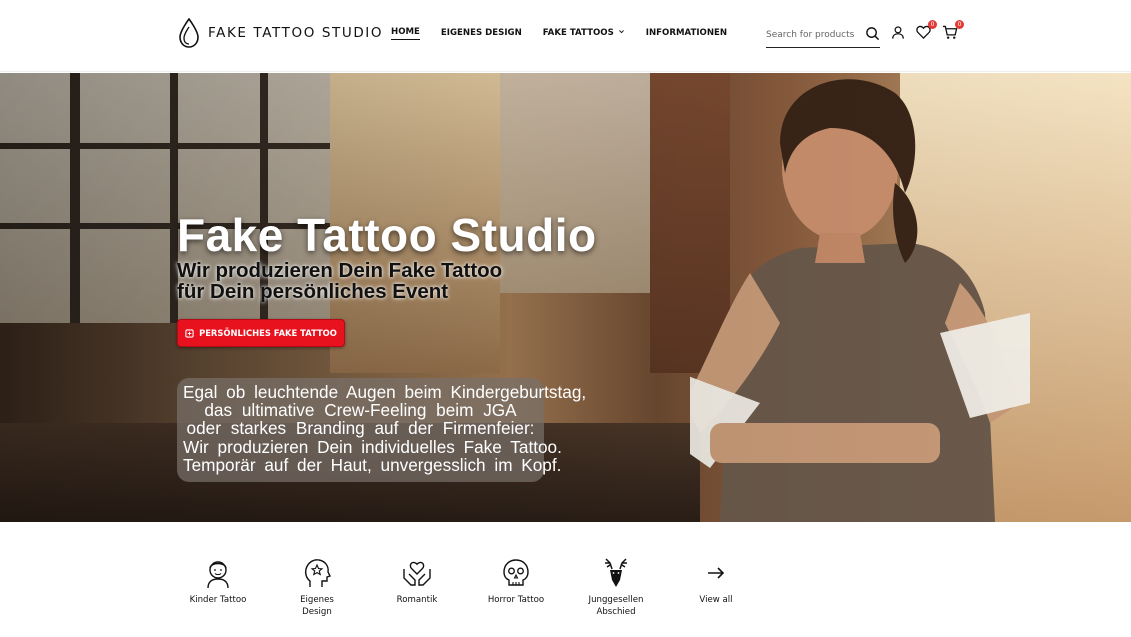 Image resolution: width=1131 pixels, height=637 pixels. I want to click on category-label: Eigenes Design, so click(317, 606).